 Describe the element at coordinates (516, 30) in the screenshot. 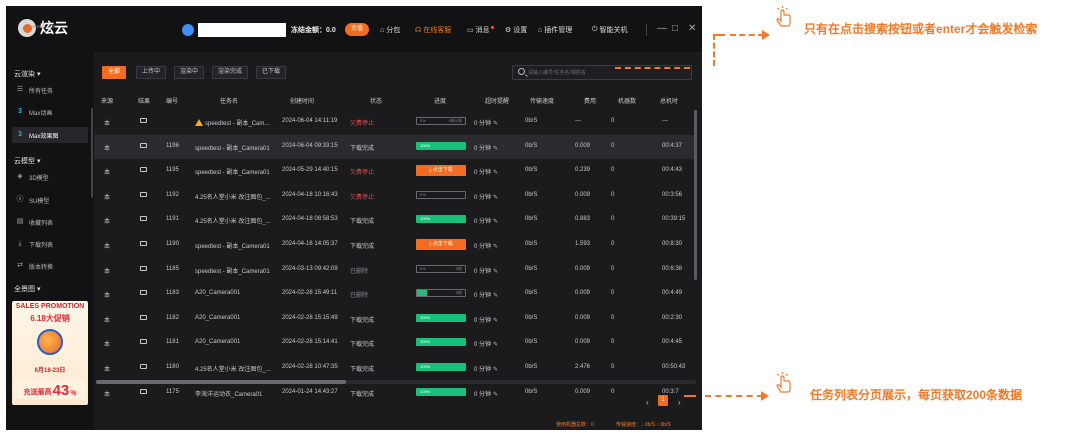

I see `nav-settings: ⚙ 设置` at that location.